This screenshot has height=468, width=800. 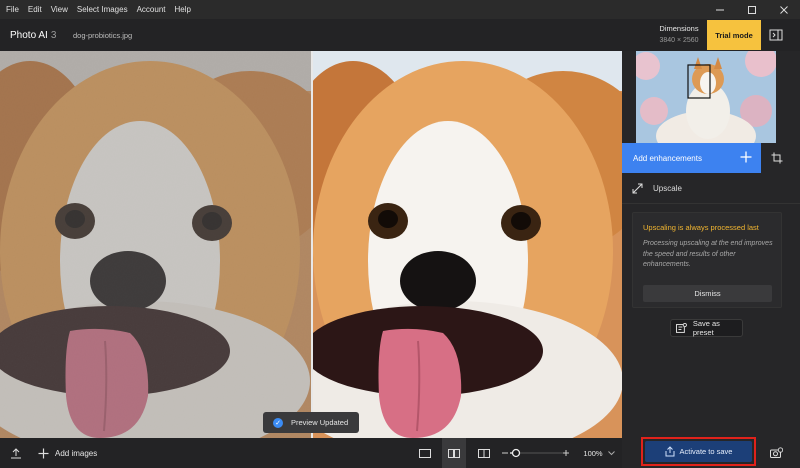 What do you see at coordinates (667, 158) in the screenshot?
I see `add-enhancements-label: Add enhancements` at bounding box center [667, 158].